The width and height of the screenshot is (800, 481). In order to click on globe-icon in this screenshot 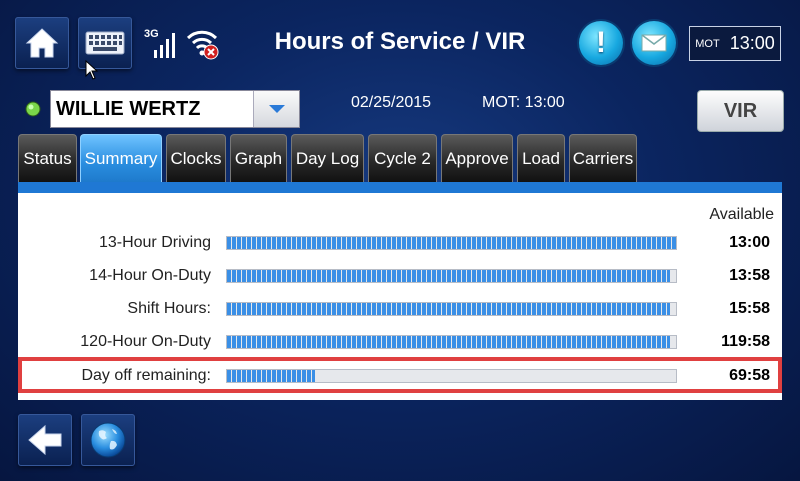, I will do `click(108, 440)`.